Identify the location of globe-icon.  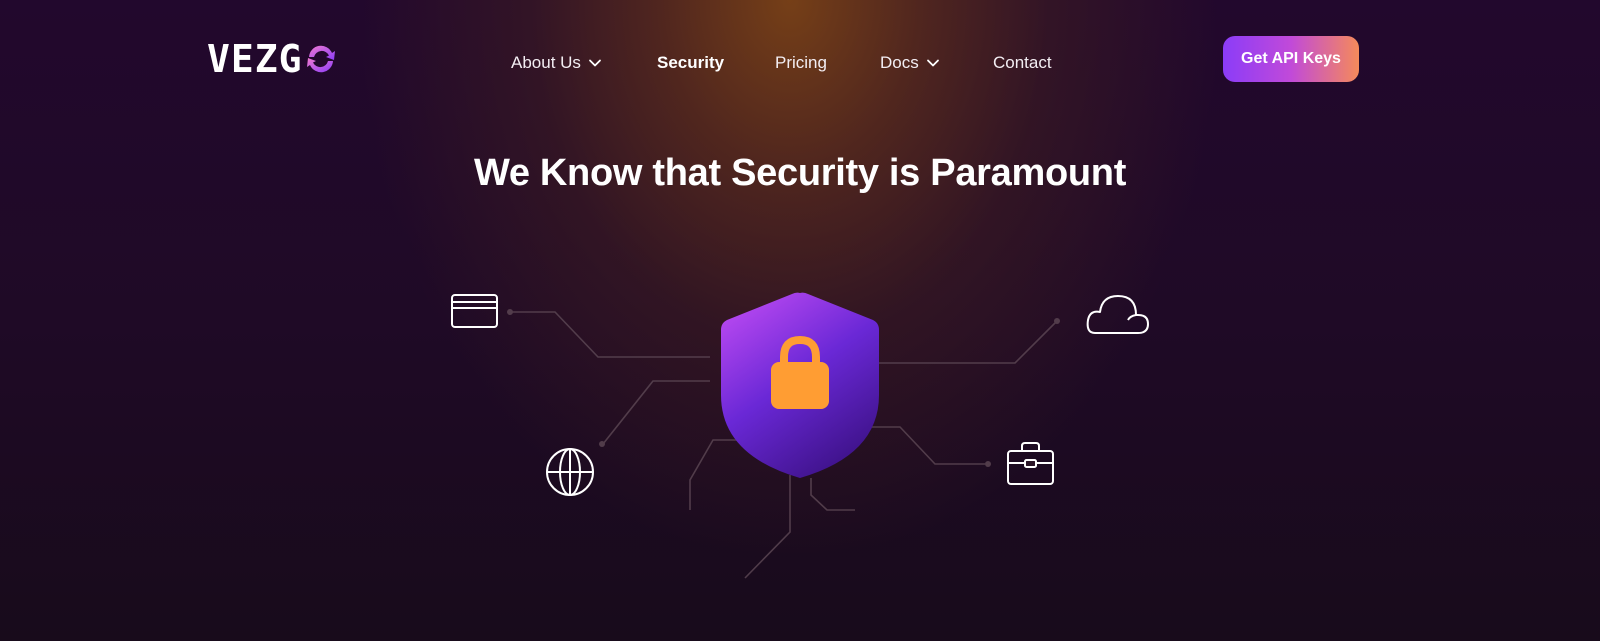
(570, 472).